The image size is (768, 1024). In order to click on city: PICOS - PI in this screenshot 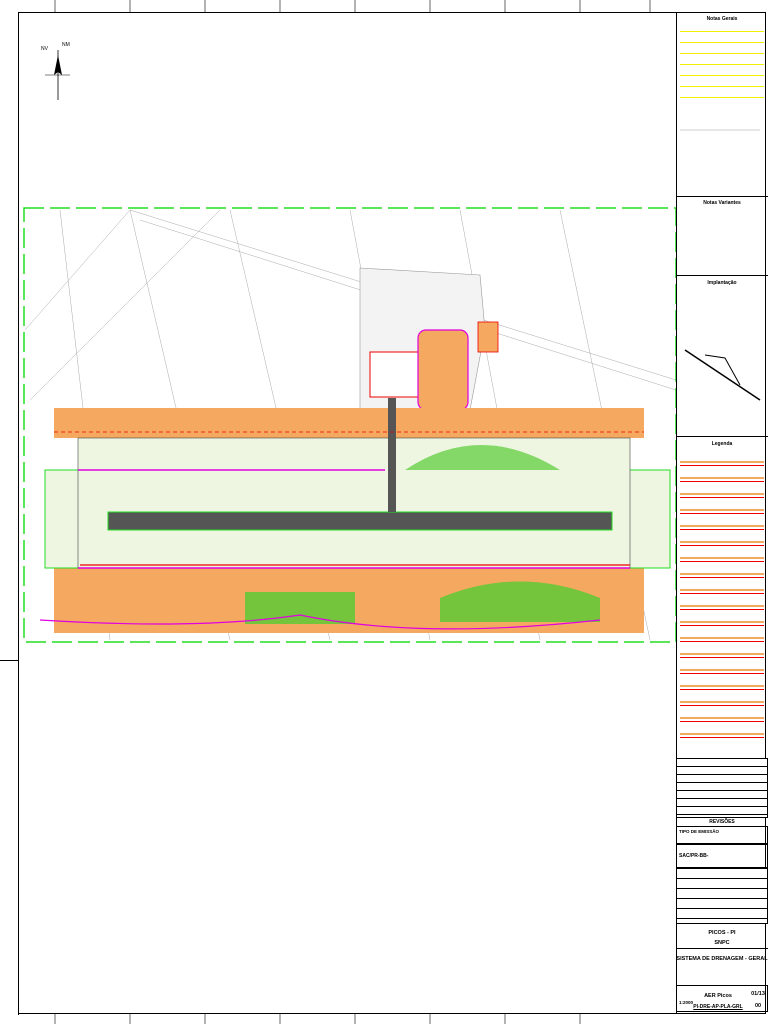, I will do `click(722, 933)`.